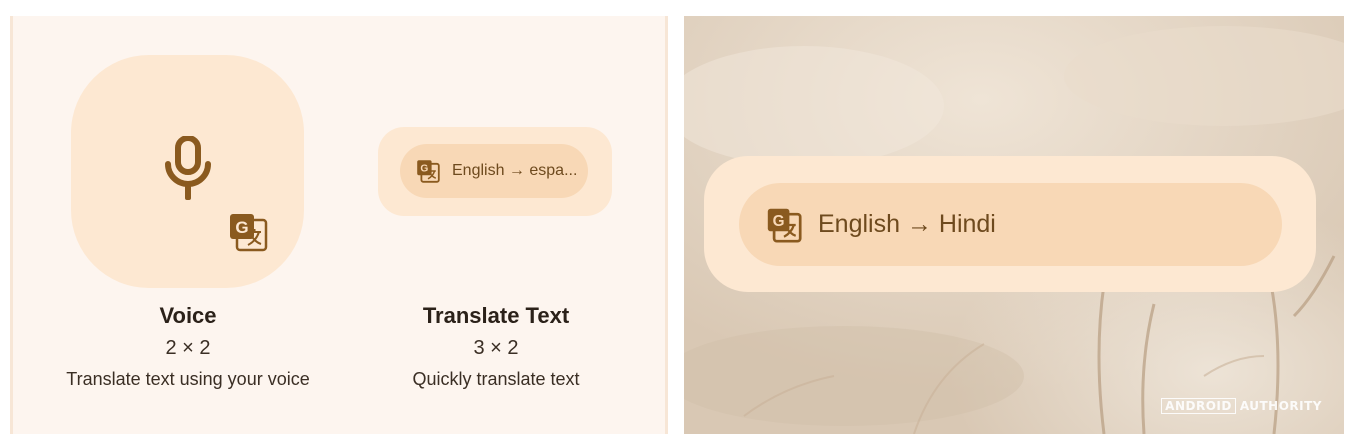 The height and width of the screenshot is (447, 1354). Describe the element at coordinates (1198, 406) in the screenshot. I see `watermark-boxed: ANDROID` at that location.